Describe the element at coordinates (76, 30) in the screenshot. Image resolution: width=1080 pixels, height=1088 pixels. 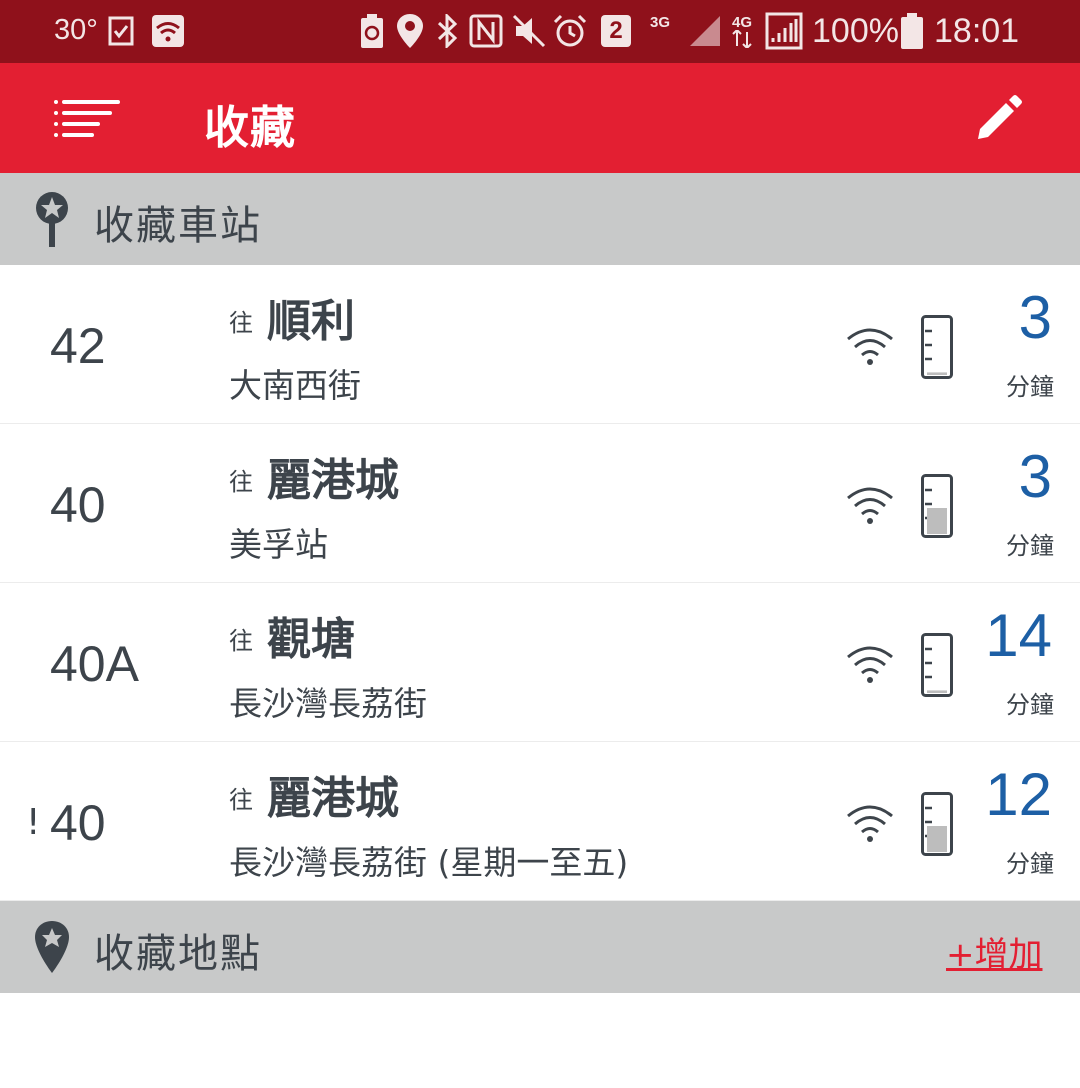
I see `temperature: 30°` at that location.